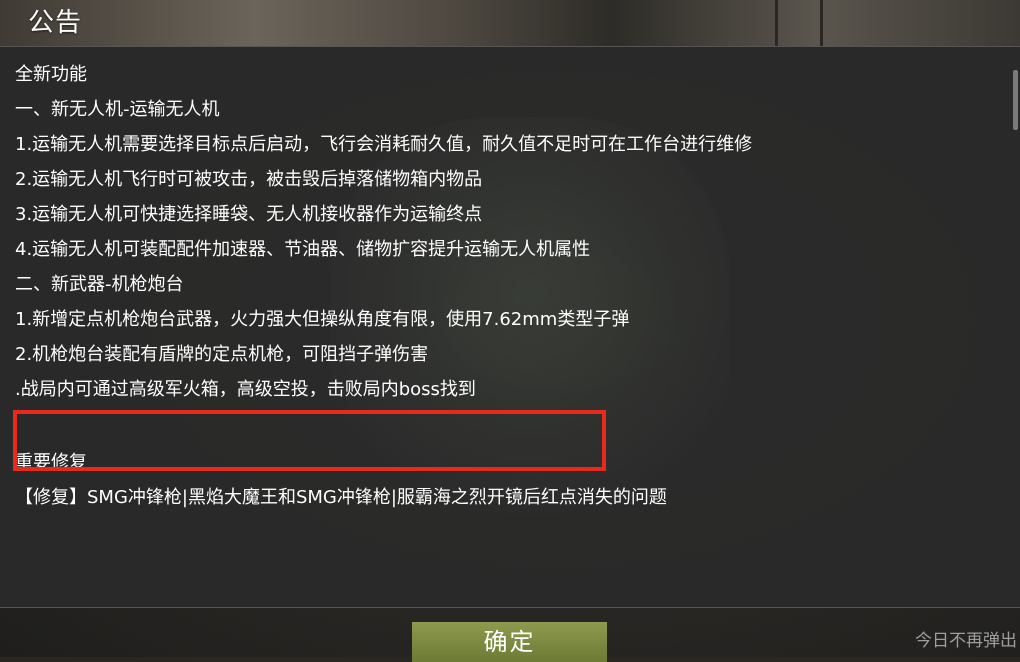 This screenshot has height=662, width=1020. I want to click on confirm-button: 确定, so click(509, 642).